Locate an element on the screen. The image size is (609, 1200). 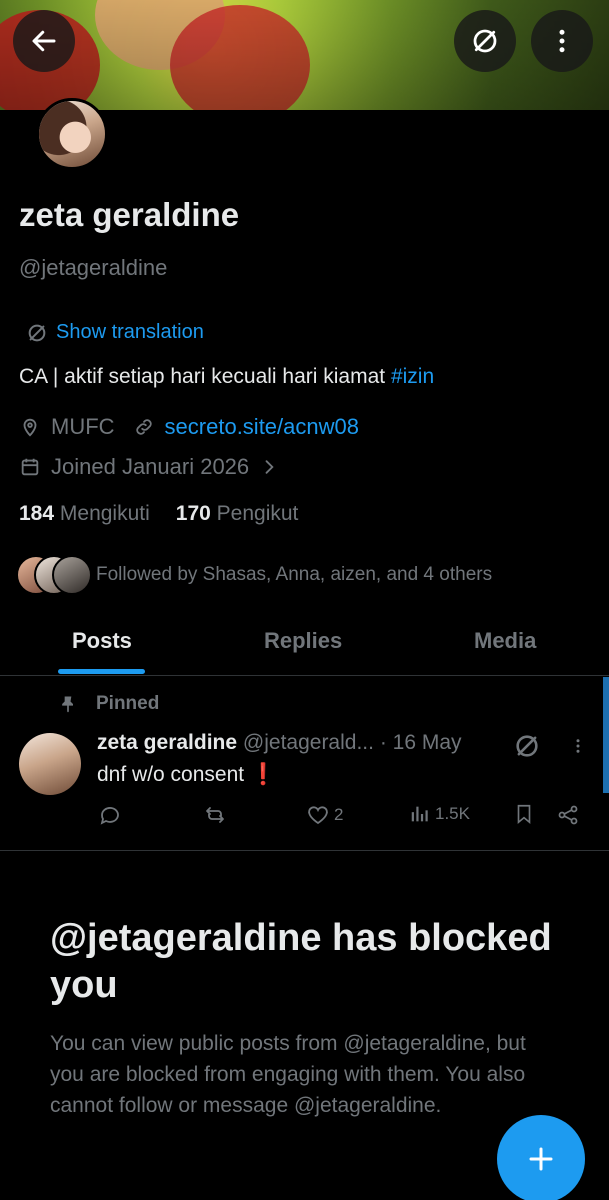
views-button: 1.5K is located at coordinates (439, 814).